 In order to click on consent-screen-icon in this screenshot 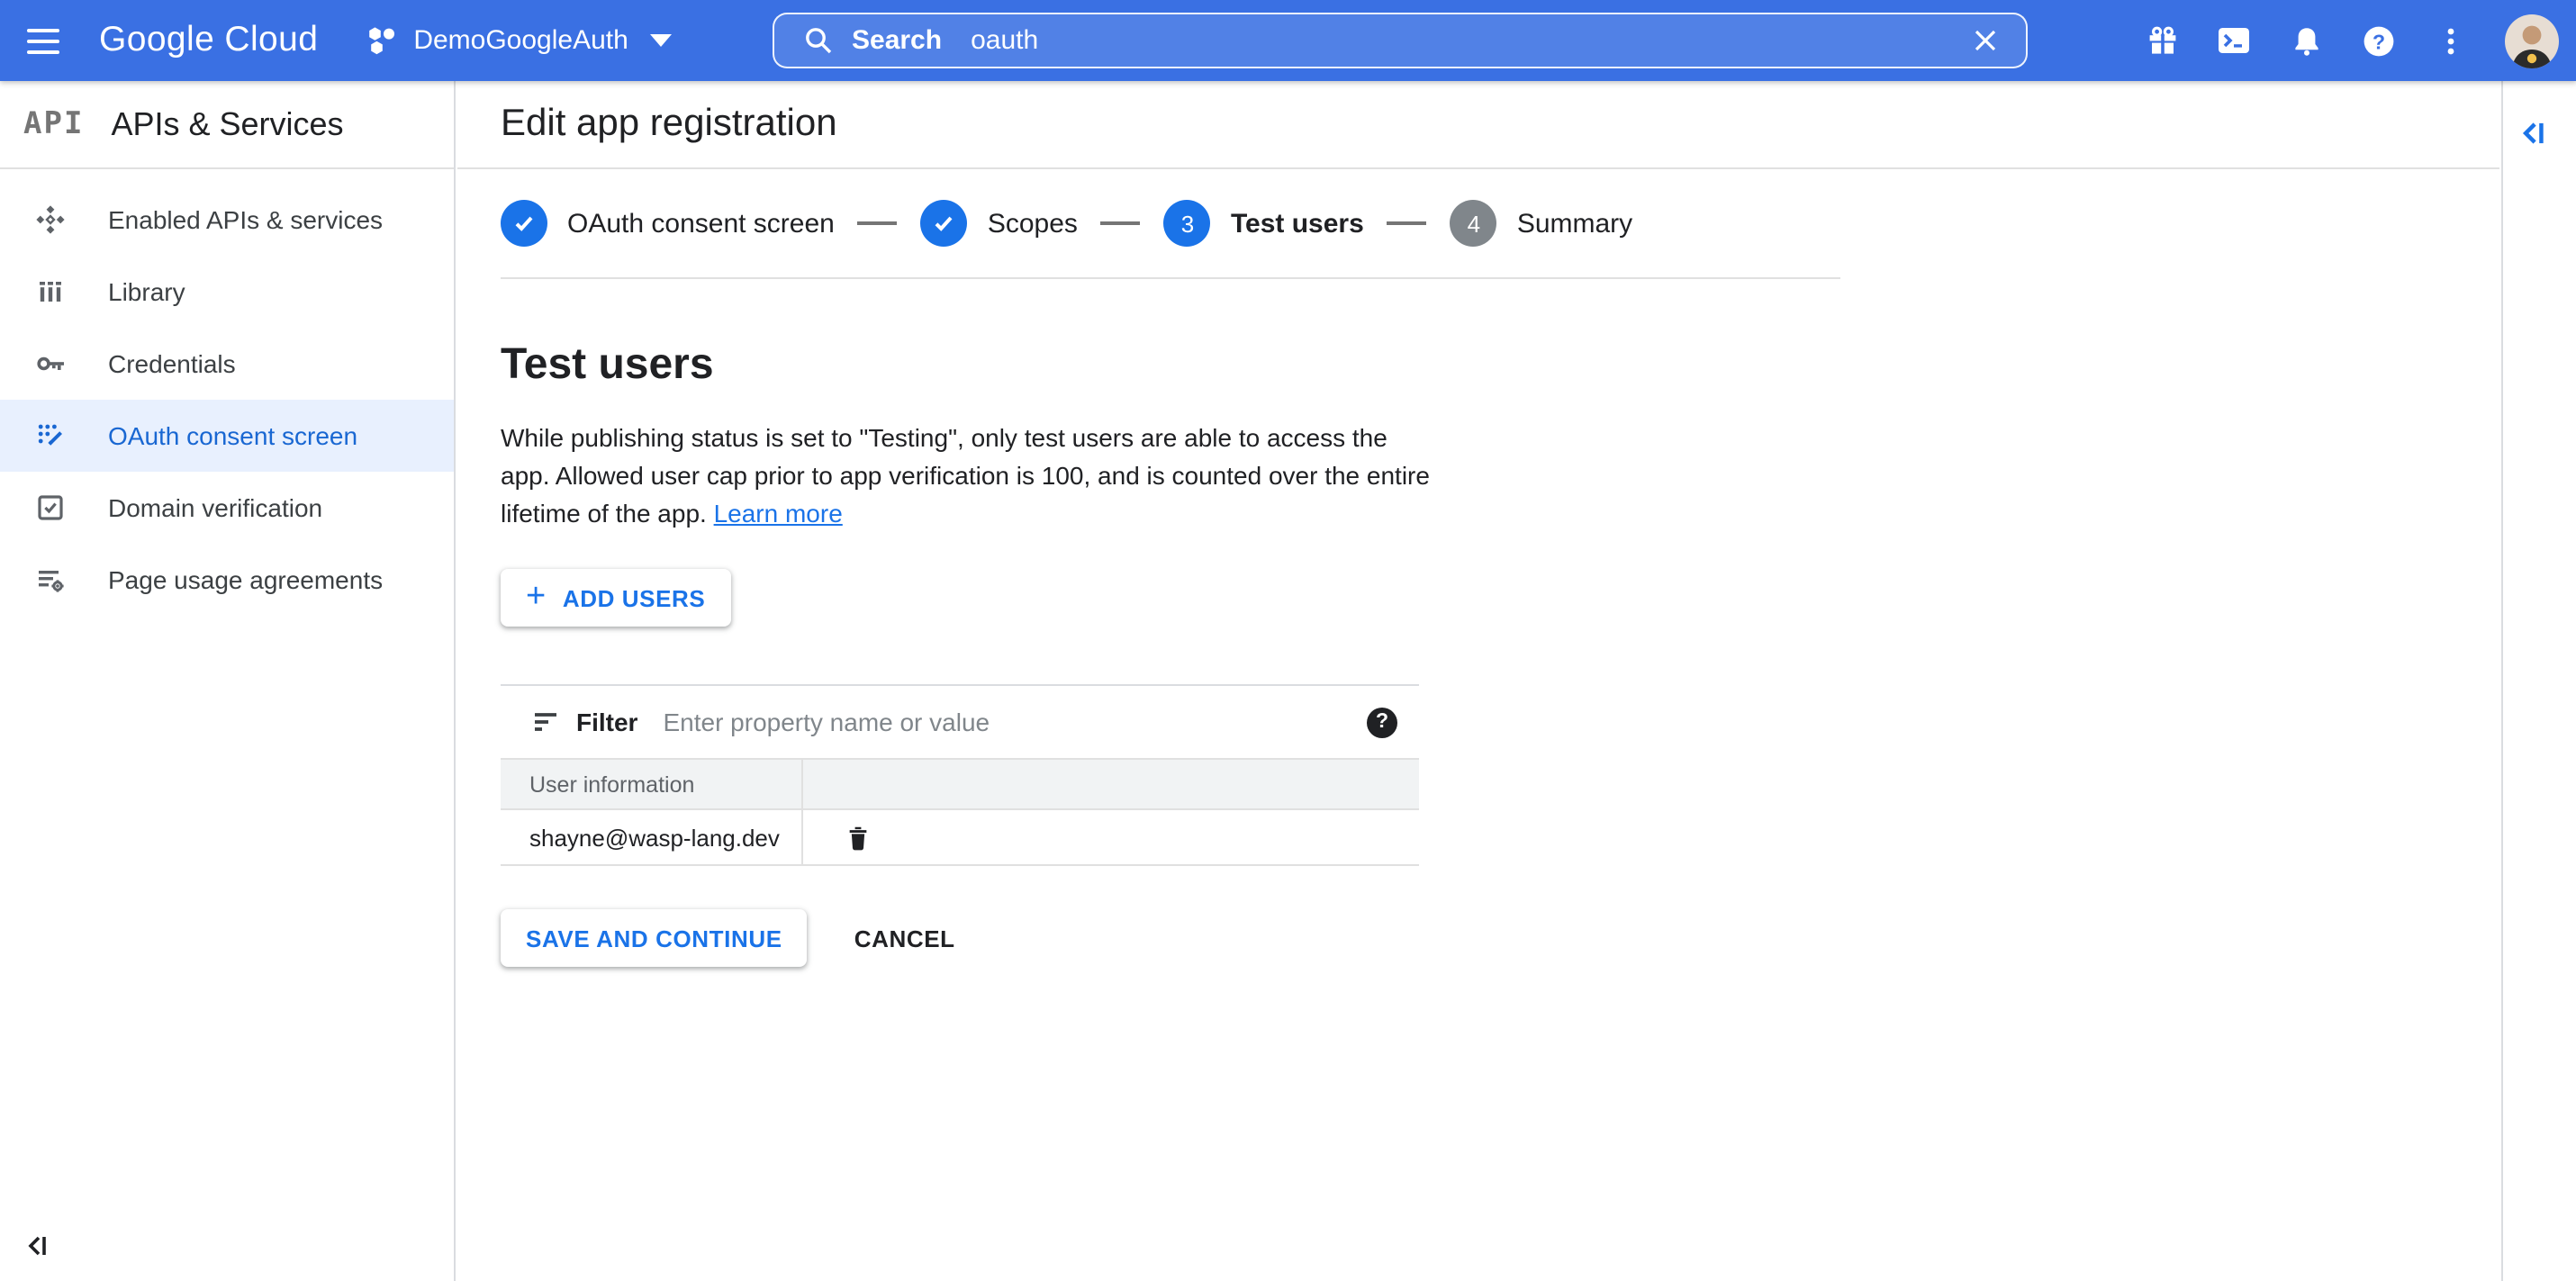, I will do `click(50, 435)`.